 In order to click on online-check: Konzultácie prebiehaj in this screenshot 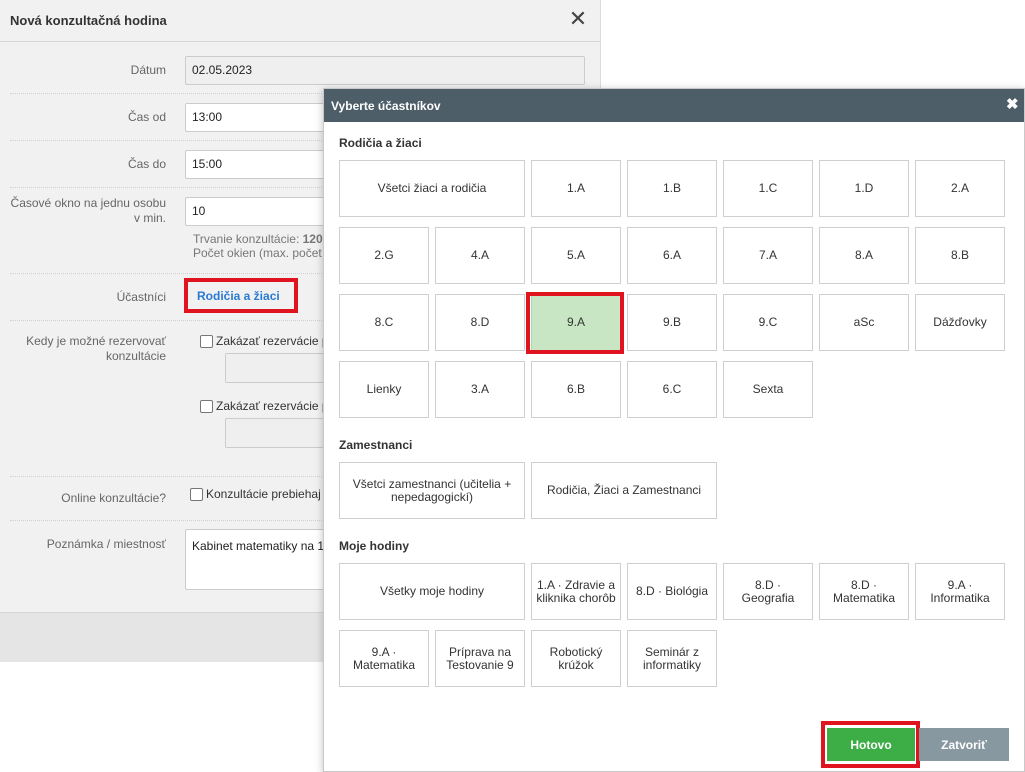, I will do `click(255, 494)`.